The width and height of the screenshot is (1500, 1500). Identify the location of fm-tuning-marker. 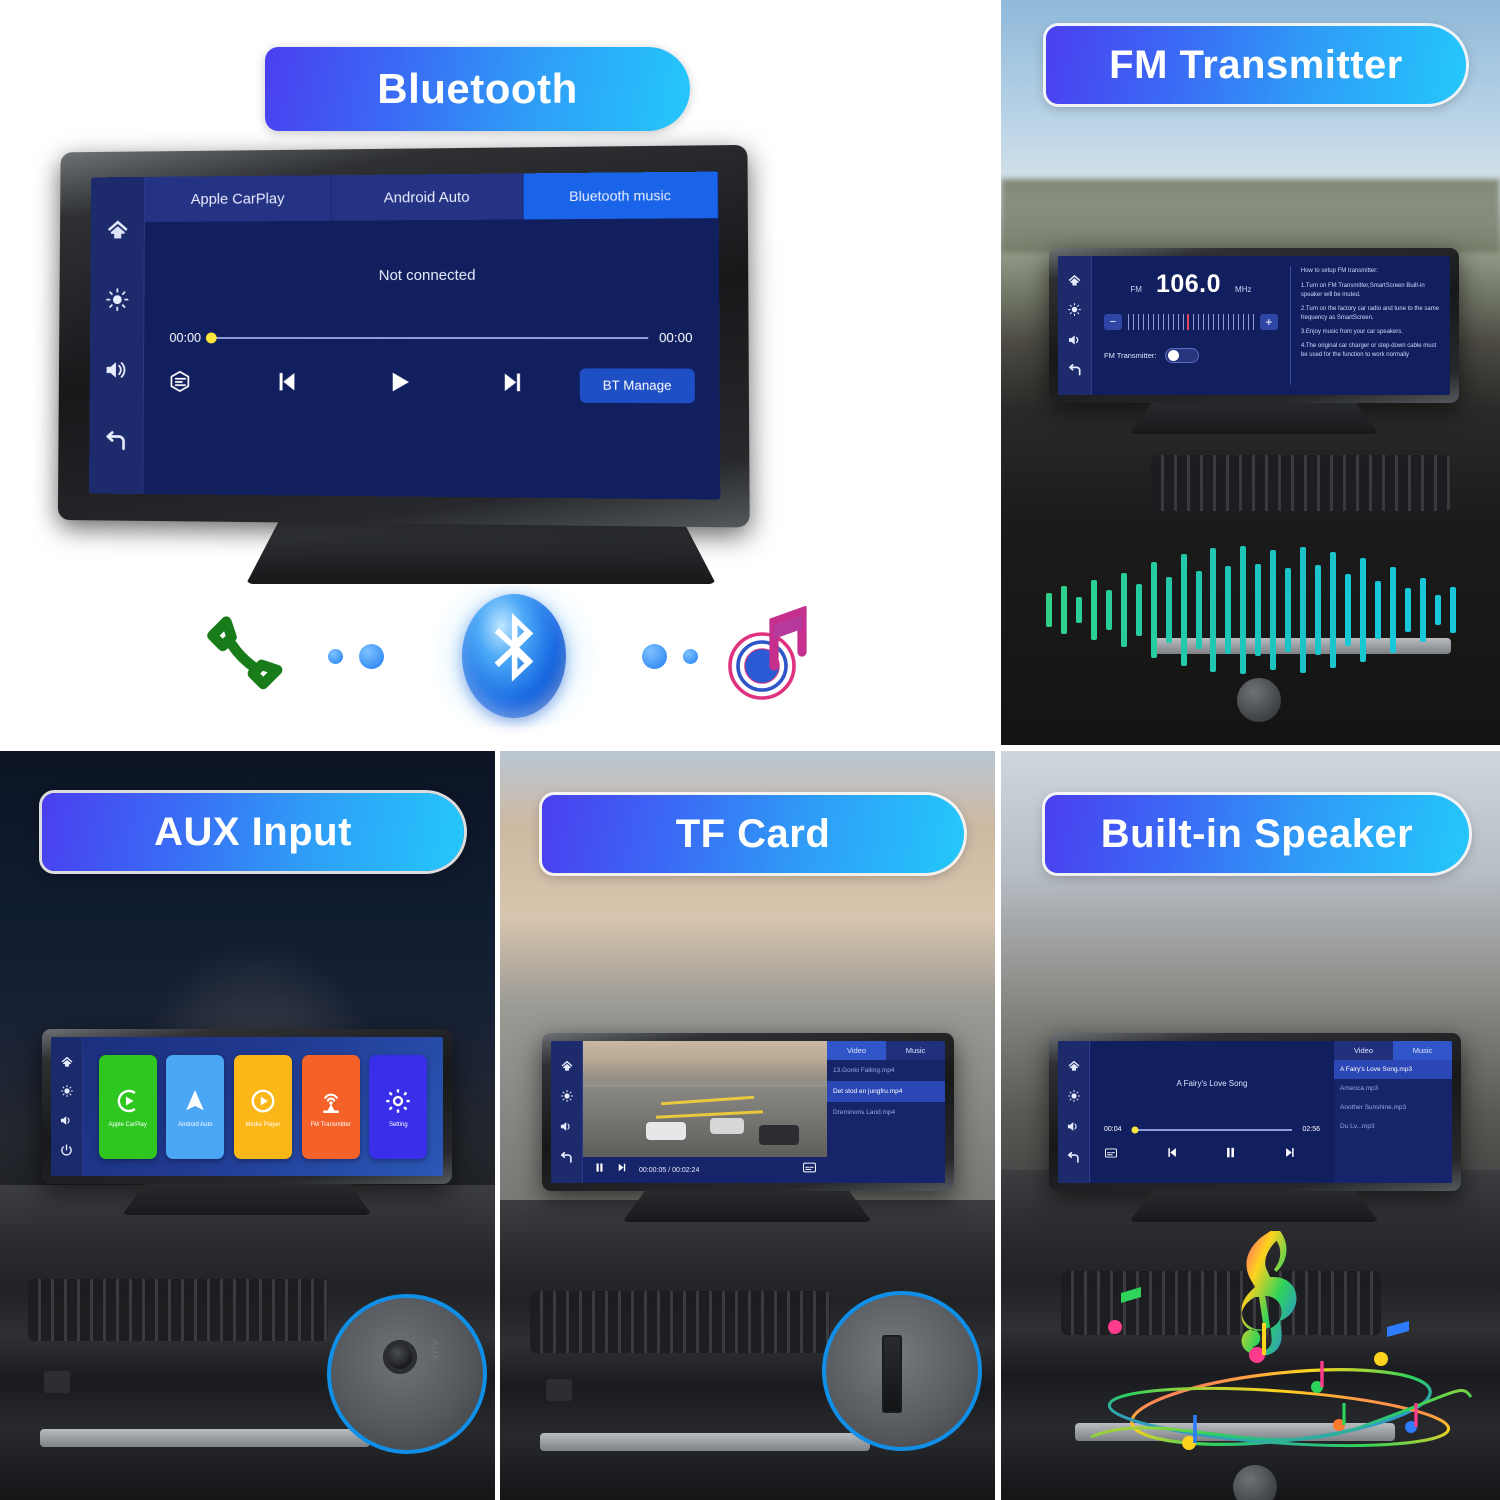
(1188, 322).